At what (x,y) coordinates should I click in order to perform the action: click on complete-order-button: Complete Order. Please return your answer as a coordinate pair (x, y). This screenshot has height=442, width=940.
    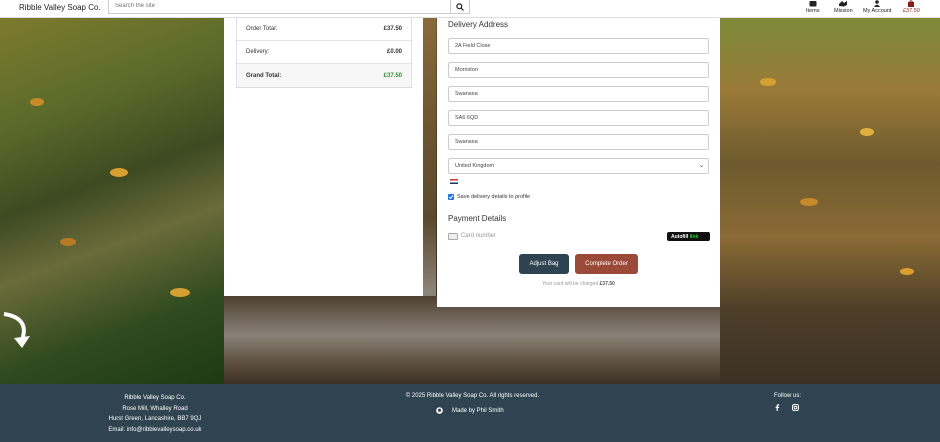
    Looking at the image, I should click on (606, 264).